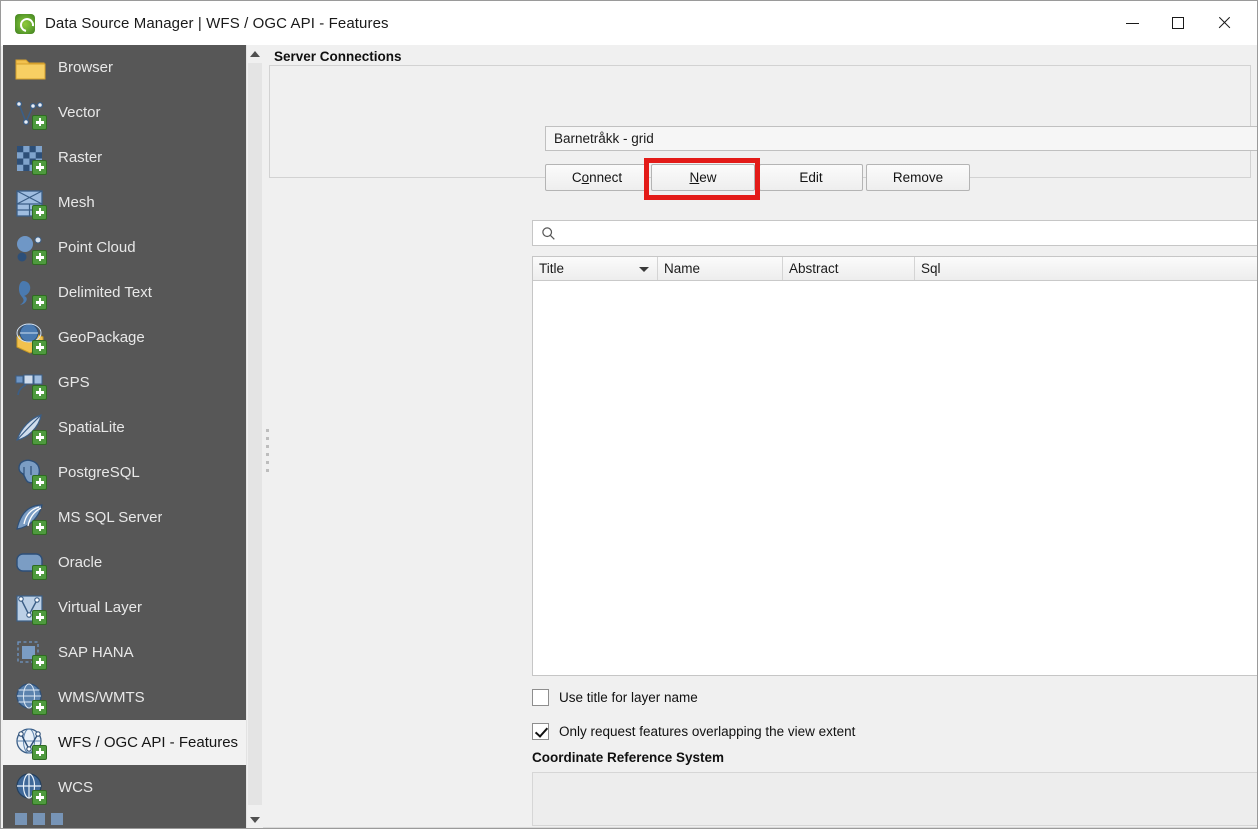 This screenshot has width=1258, height=829. Describe the element at coordinates (906, 233) in the screenshot. I see `search-input` at that location.